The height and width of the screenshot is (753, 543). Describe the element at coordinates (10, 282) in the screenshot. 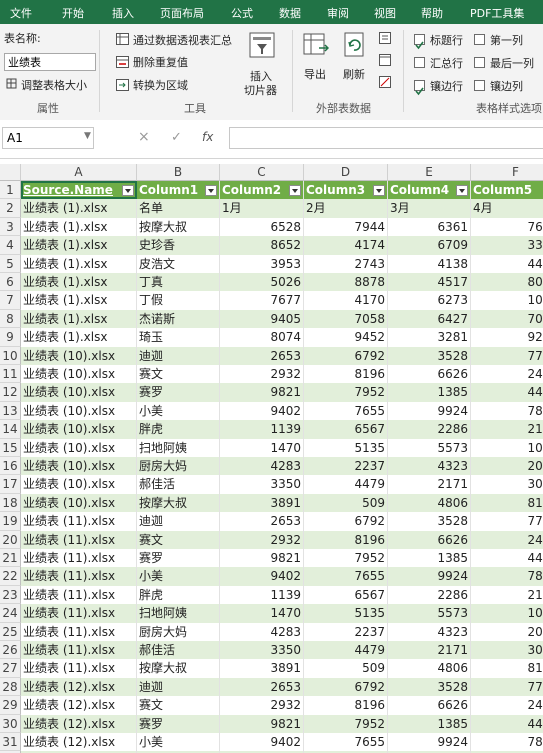

I see `row-header: 6` at that location.